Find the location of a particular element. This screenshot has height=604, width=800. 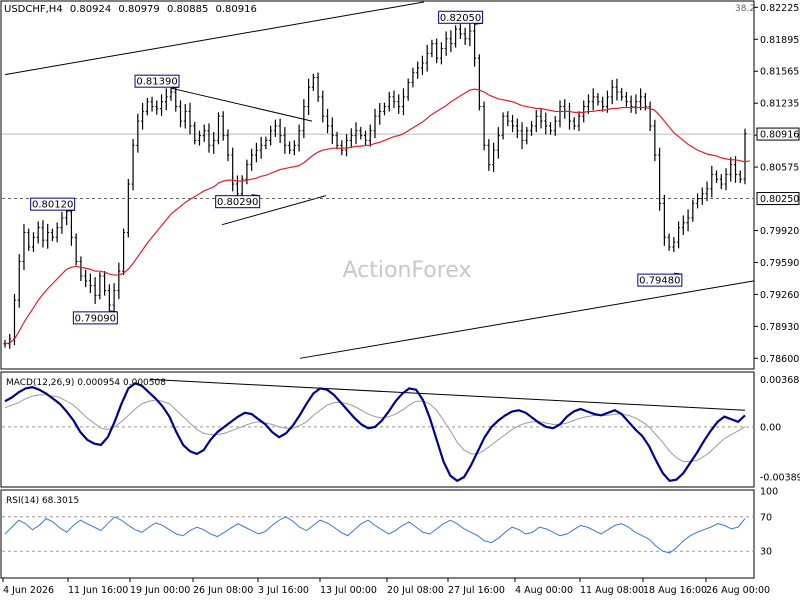

x-tick-label: 13 Jul 00:00 is located at coordinates (348, 590).